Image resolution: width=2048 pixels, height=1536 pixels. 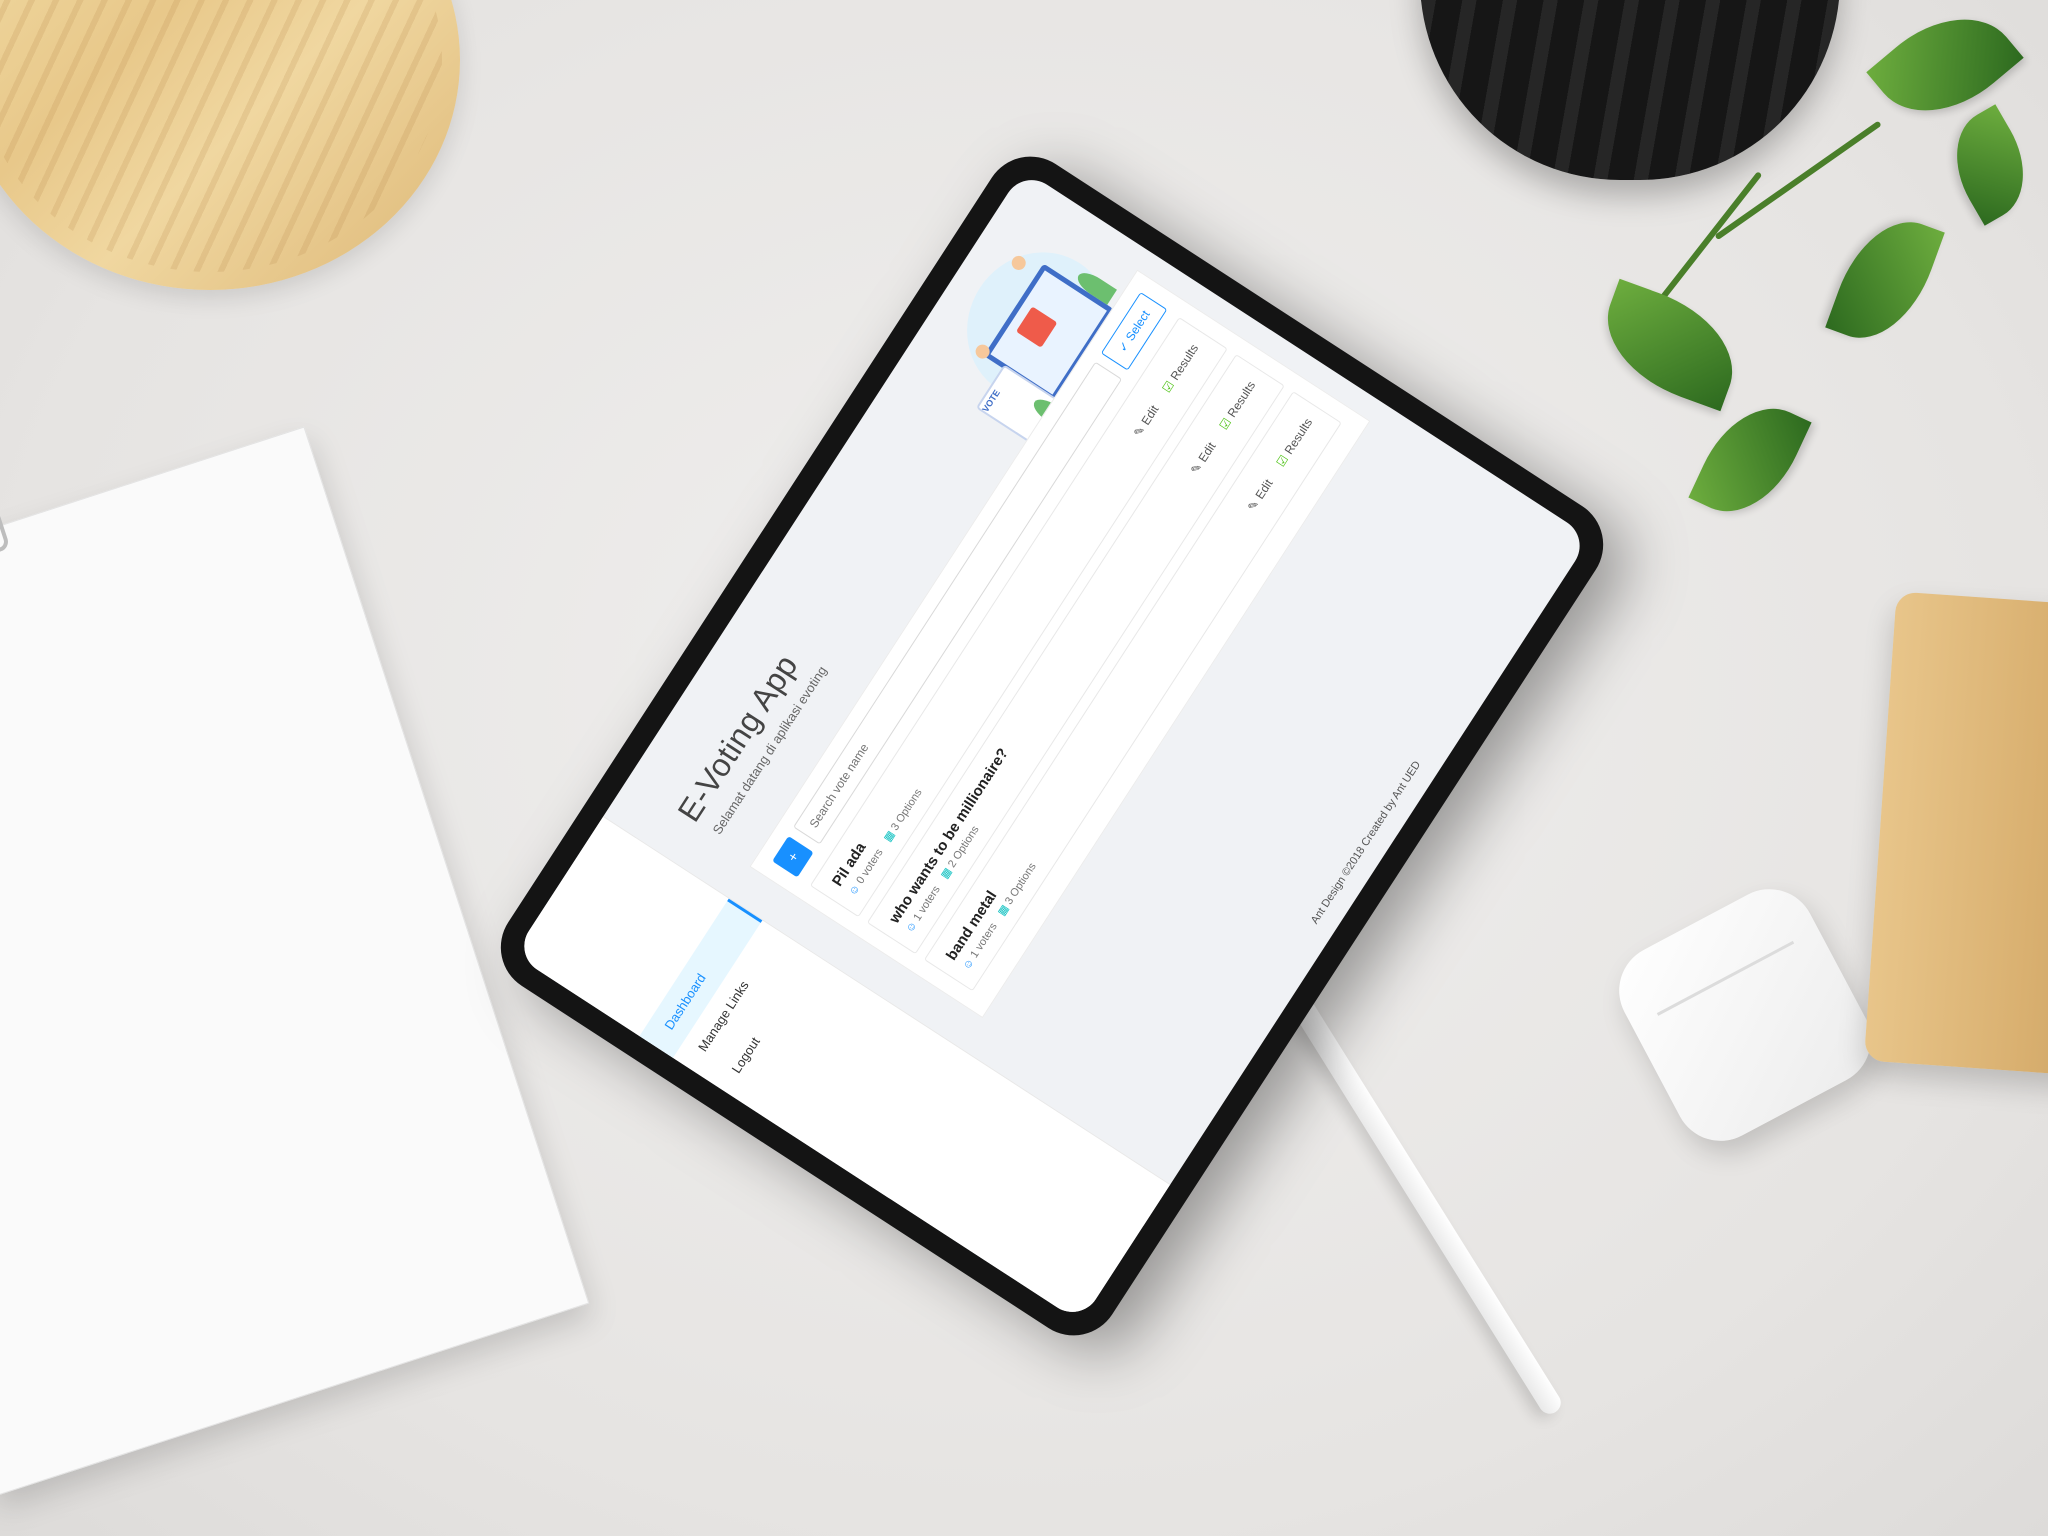 I want to click on wooden-phone-stand, so click(x=1955, y=835).